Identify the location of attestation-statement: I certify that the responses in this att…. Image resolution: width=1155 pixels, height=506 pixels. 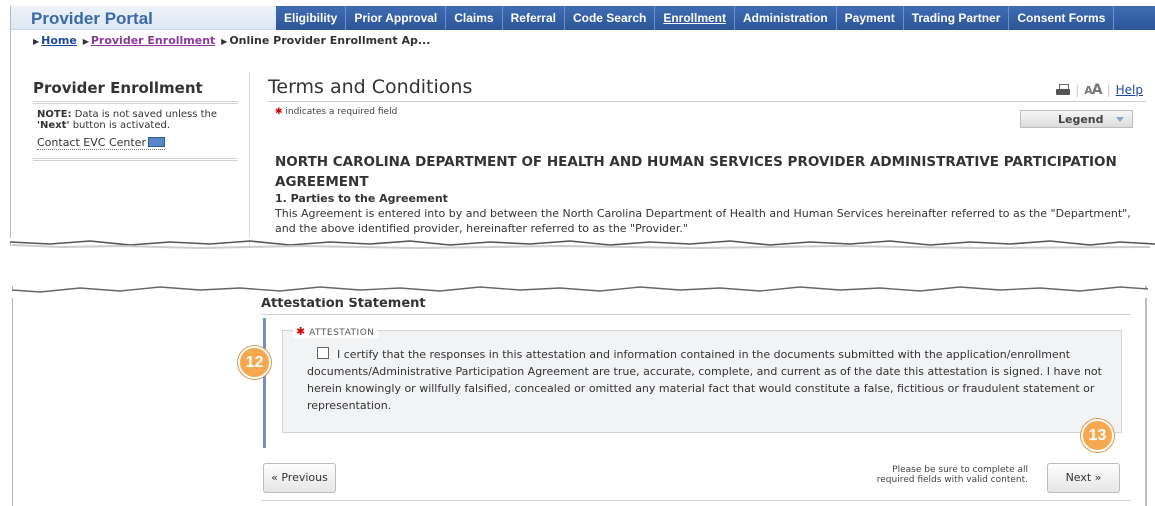
(704, 380).